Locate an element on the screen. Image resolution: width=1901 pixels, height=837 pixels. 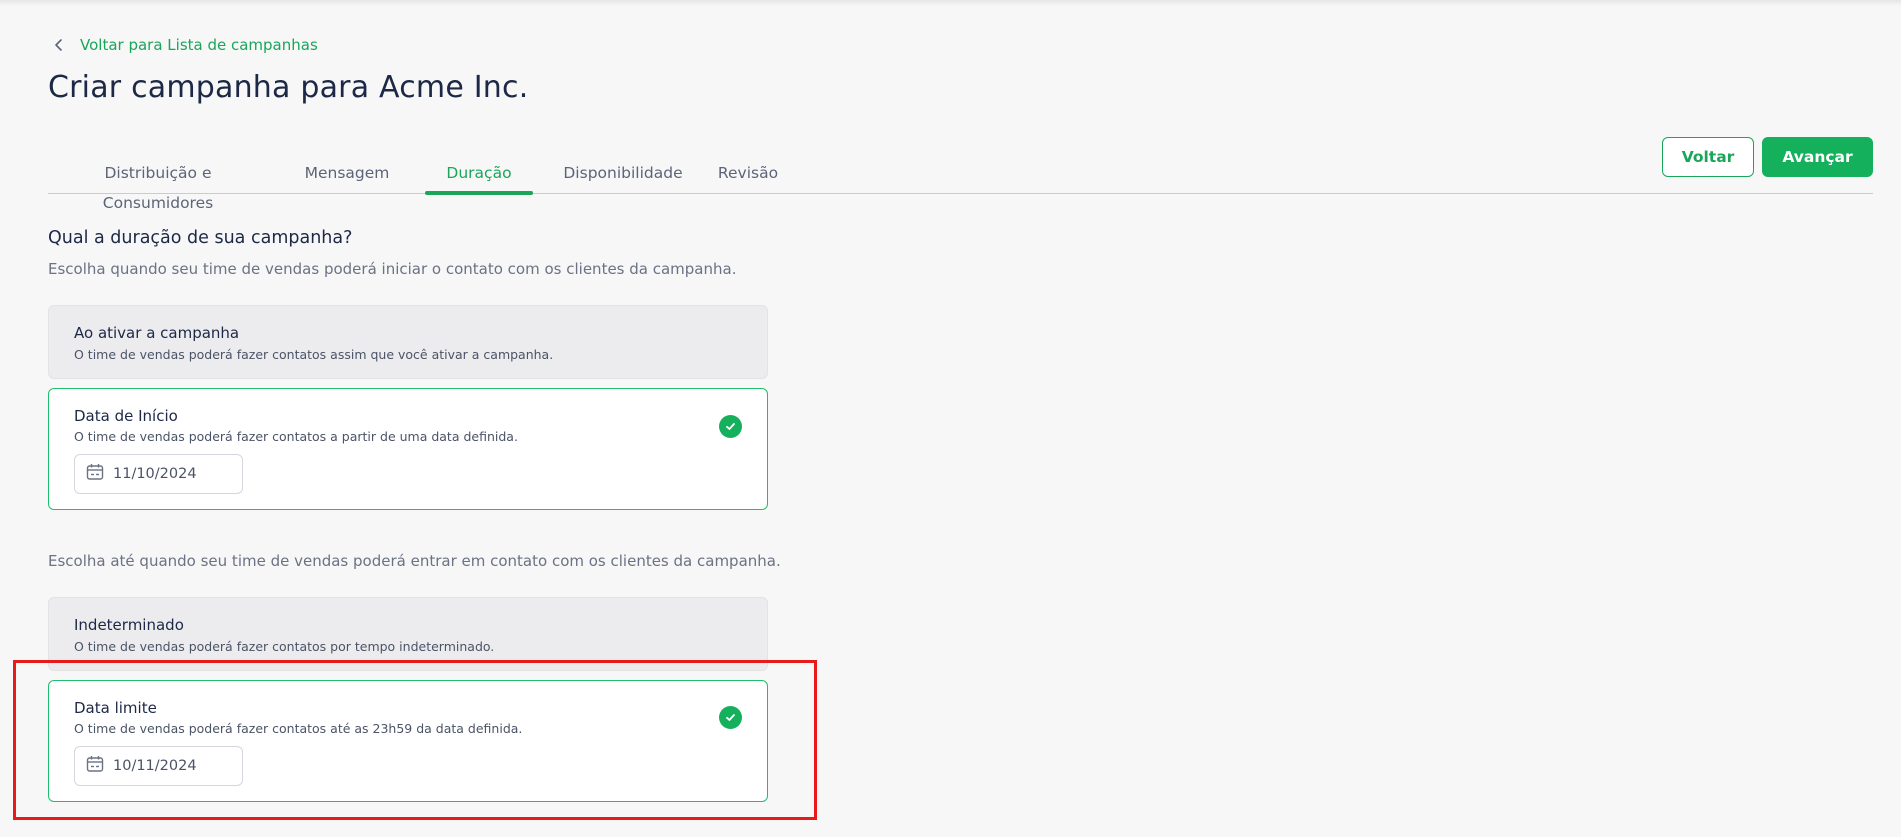
option-title: Data de Início is located at coordinates (126, 416).